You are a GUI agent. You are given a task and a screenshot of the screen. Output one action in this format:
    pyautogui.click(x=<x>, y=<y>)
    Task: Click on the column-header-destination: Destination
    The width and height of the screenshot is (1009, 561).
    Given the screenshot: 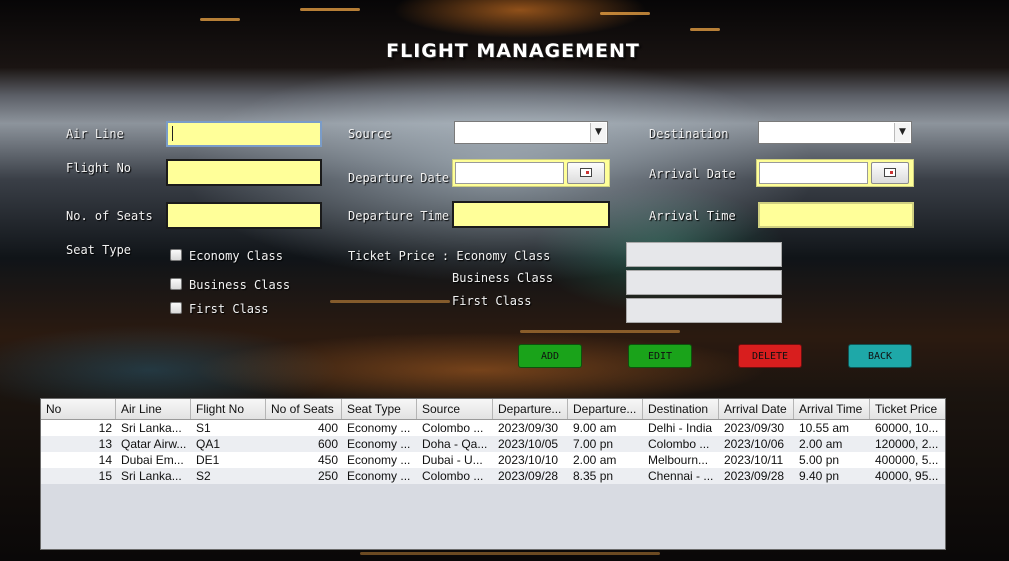 What is the action you would take?
    pyautogui.click(x=681, y=409)
    